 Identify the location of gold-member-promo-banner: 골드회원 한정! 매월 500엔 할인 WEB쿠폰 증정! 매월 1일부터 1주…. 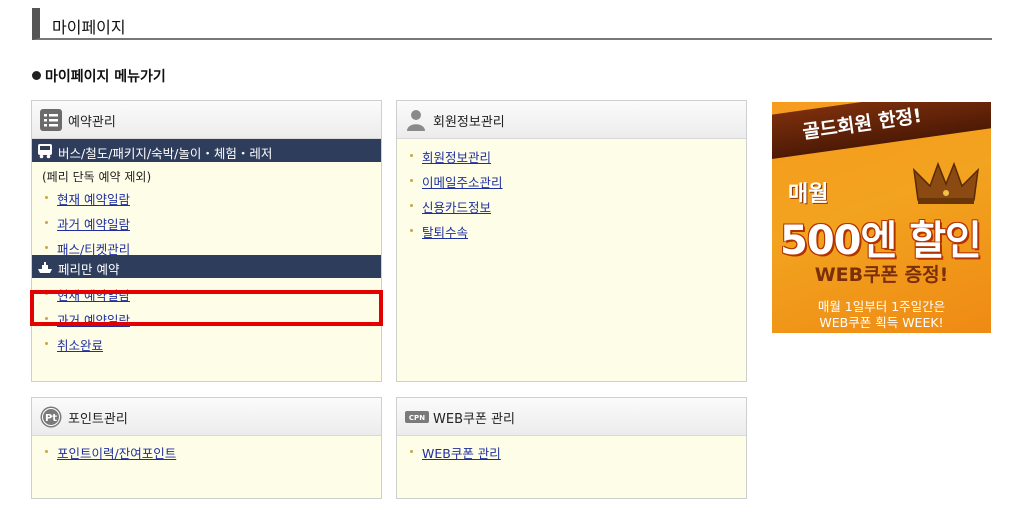
(881, 217).